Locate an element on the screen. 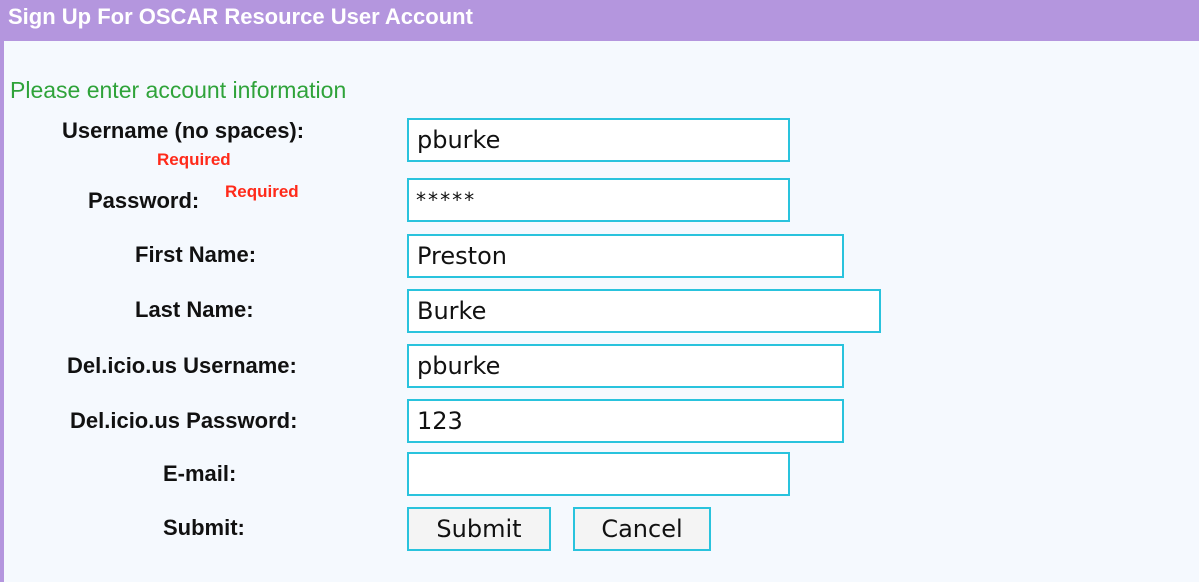 This screenshot has height=582, width=1199. delicious-password-field is located at coordinates (625, 421).